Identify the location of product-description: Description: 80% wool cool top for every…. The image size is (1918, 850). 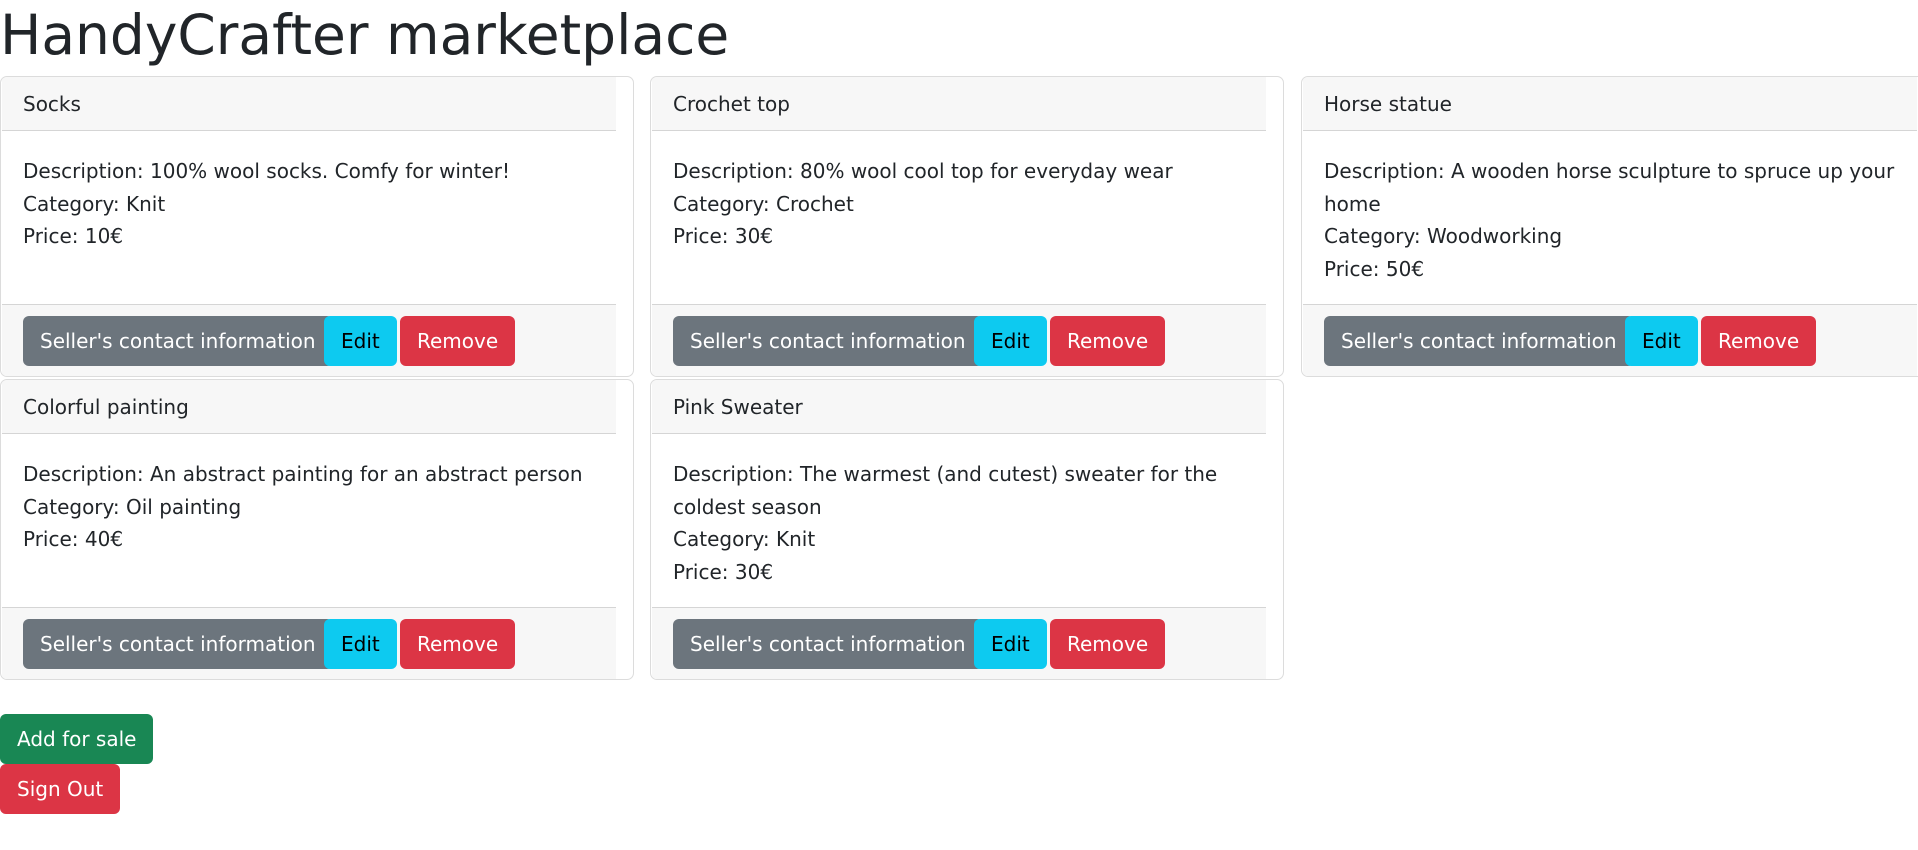
(923, 171).